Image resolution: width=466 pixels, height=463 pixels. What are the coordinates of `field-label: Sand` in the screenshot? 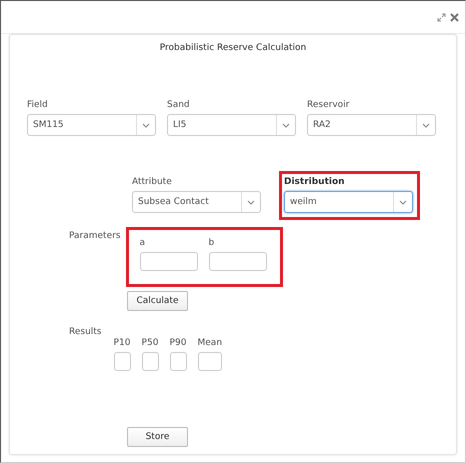 It's located at (179, 105).